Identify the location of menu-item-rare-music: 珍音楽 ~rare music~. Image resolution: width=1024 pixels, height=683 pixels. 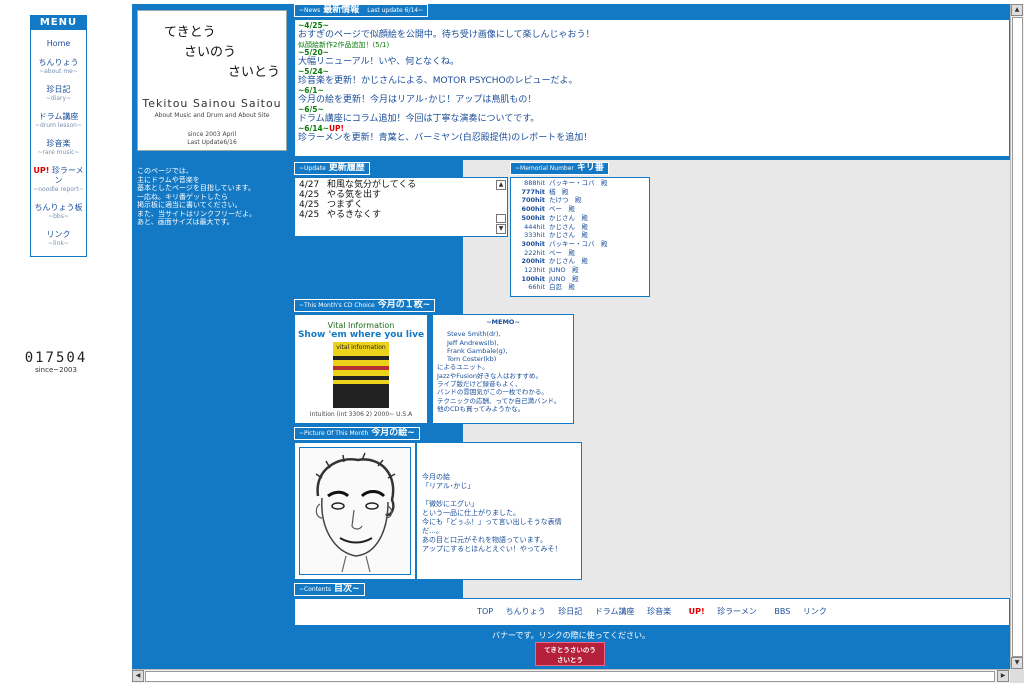
(58, 148).